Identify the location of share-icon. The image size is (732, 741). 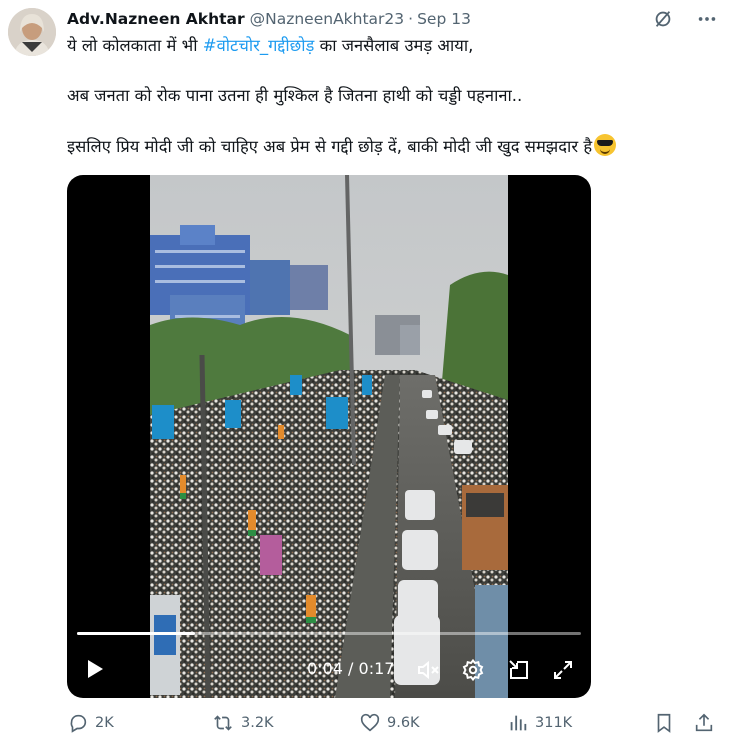
(704, 722).